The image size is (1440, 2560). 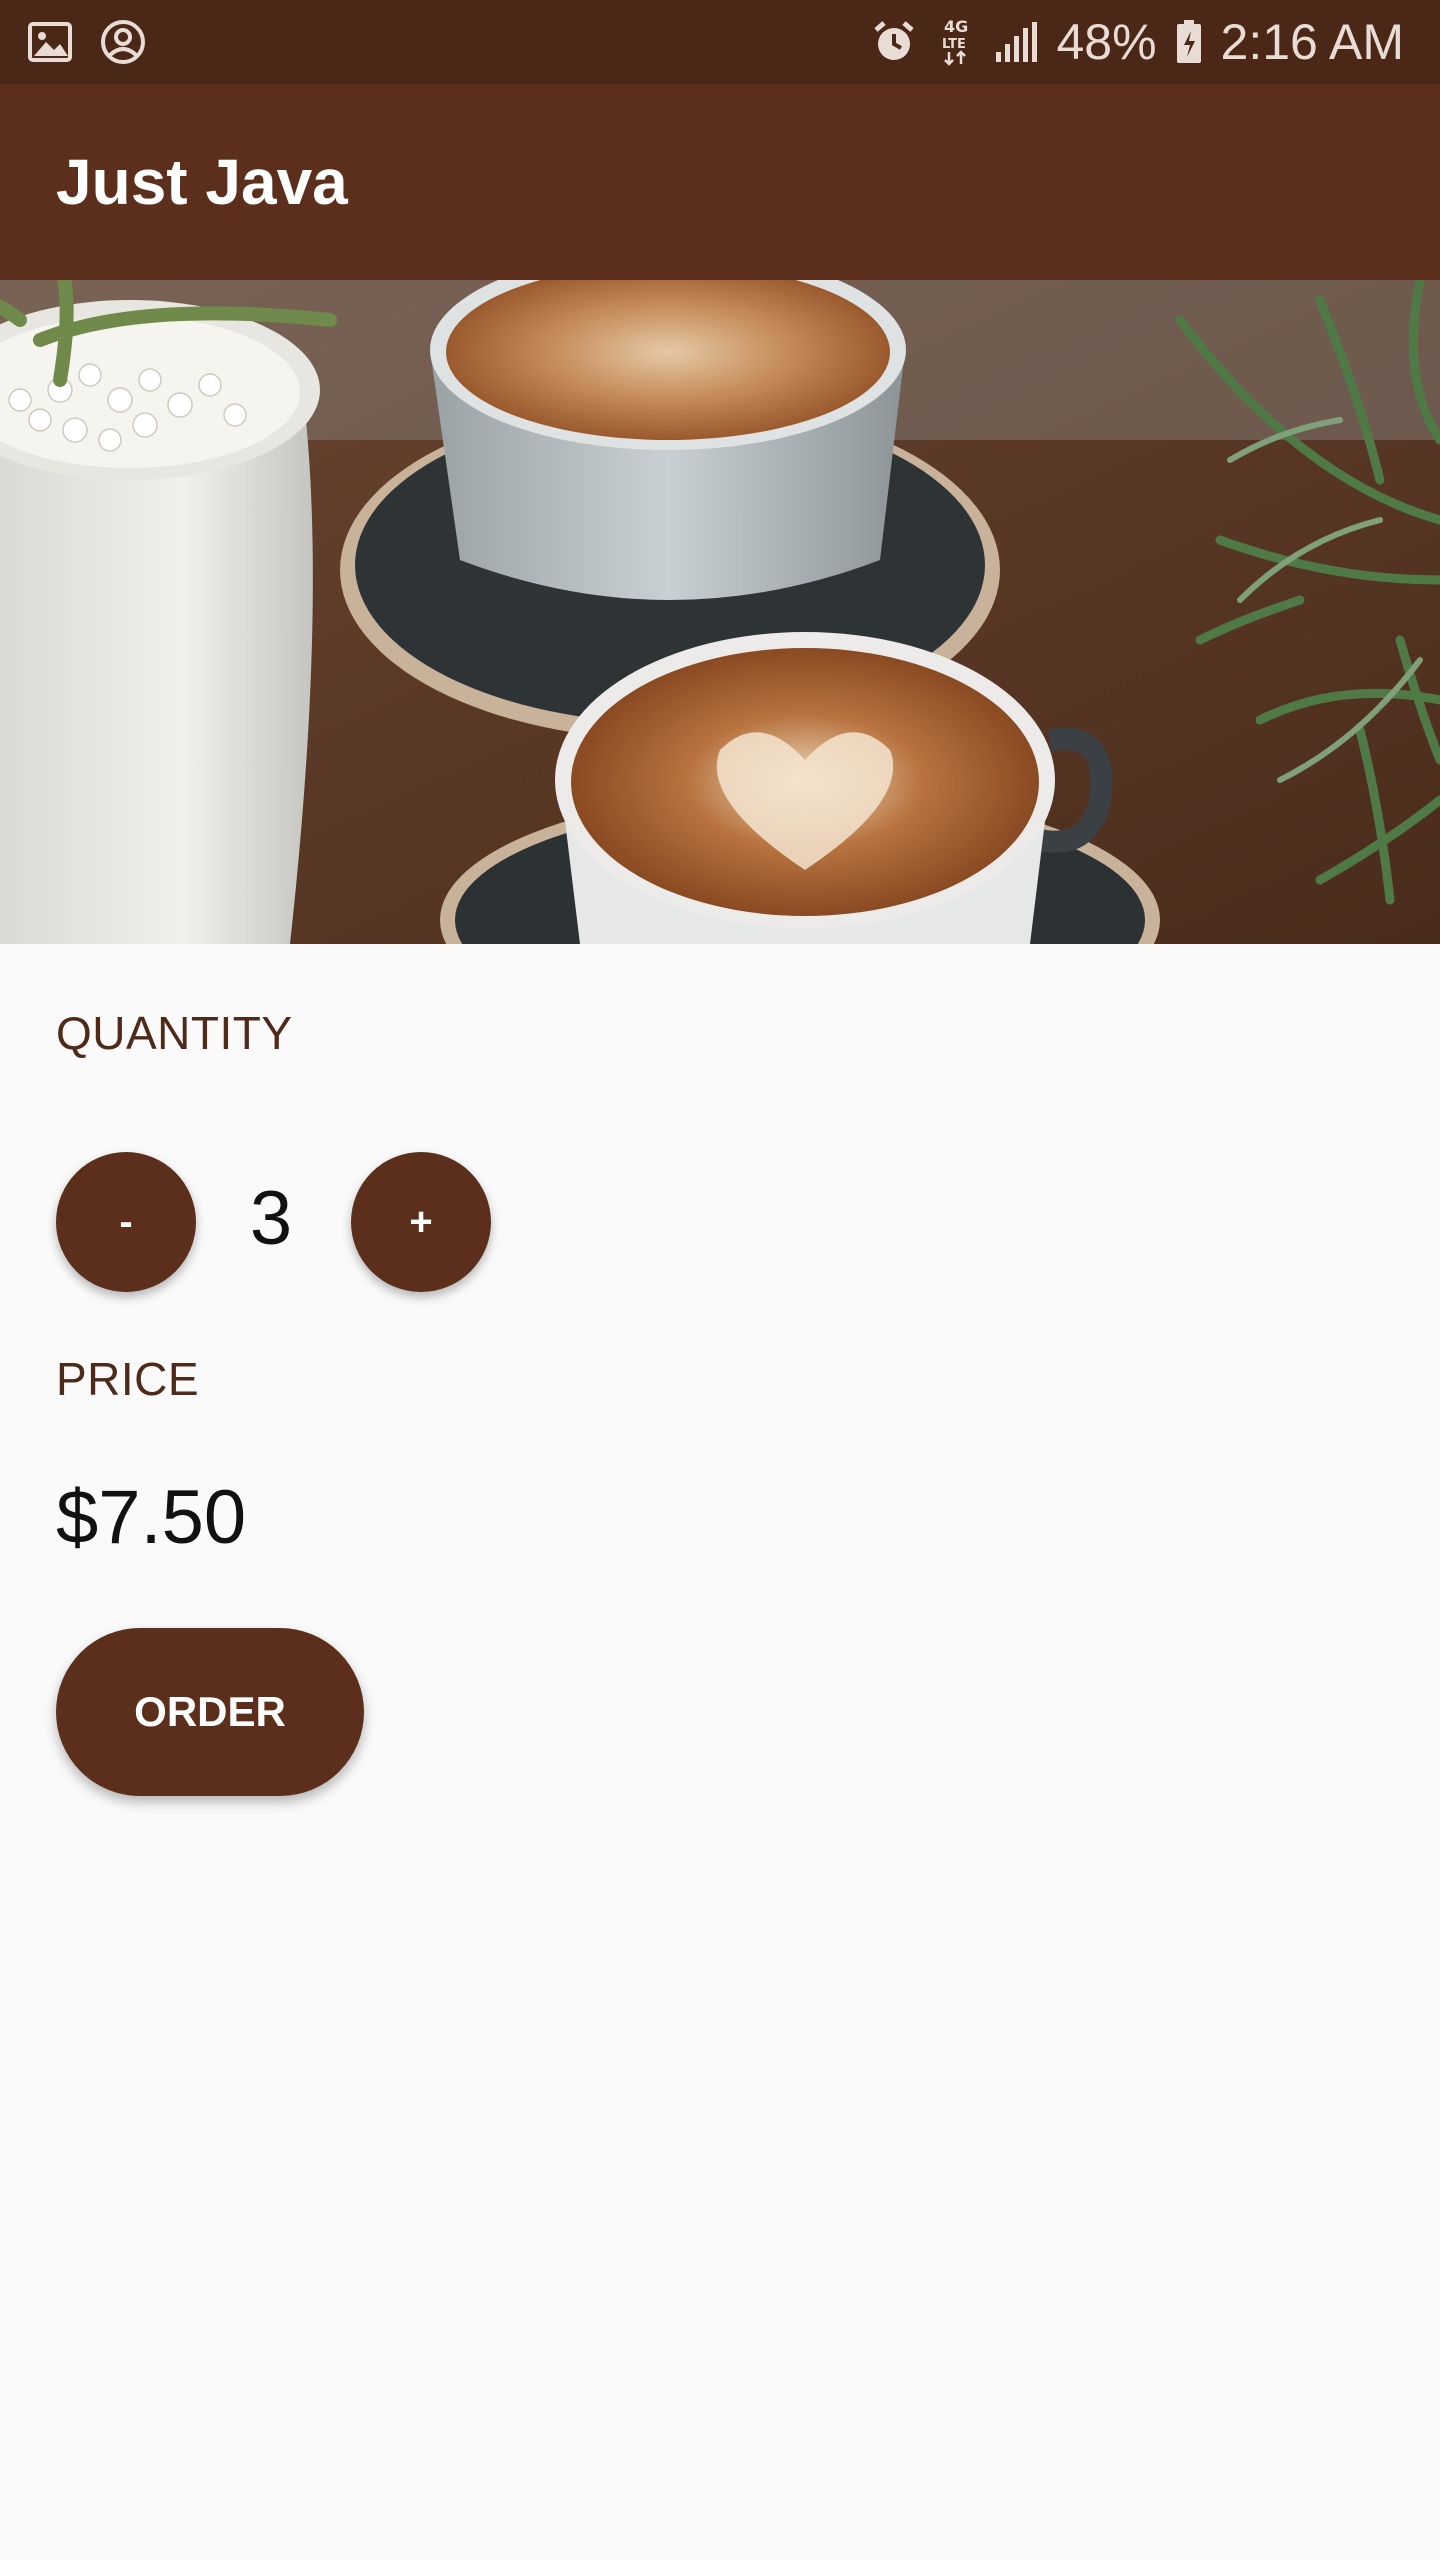 What do you see at coordinates (1312, 42) in the screenshot?
I see `status-time: 2:16 AM` at bounding box center [1312, 42].